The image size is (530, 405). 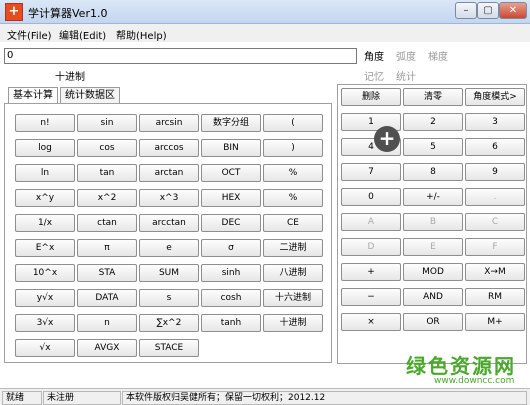 I want to click on key-button: arcctan, so click(x=169, y=223).